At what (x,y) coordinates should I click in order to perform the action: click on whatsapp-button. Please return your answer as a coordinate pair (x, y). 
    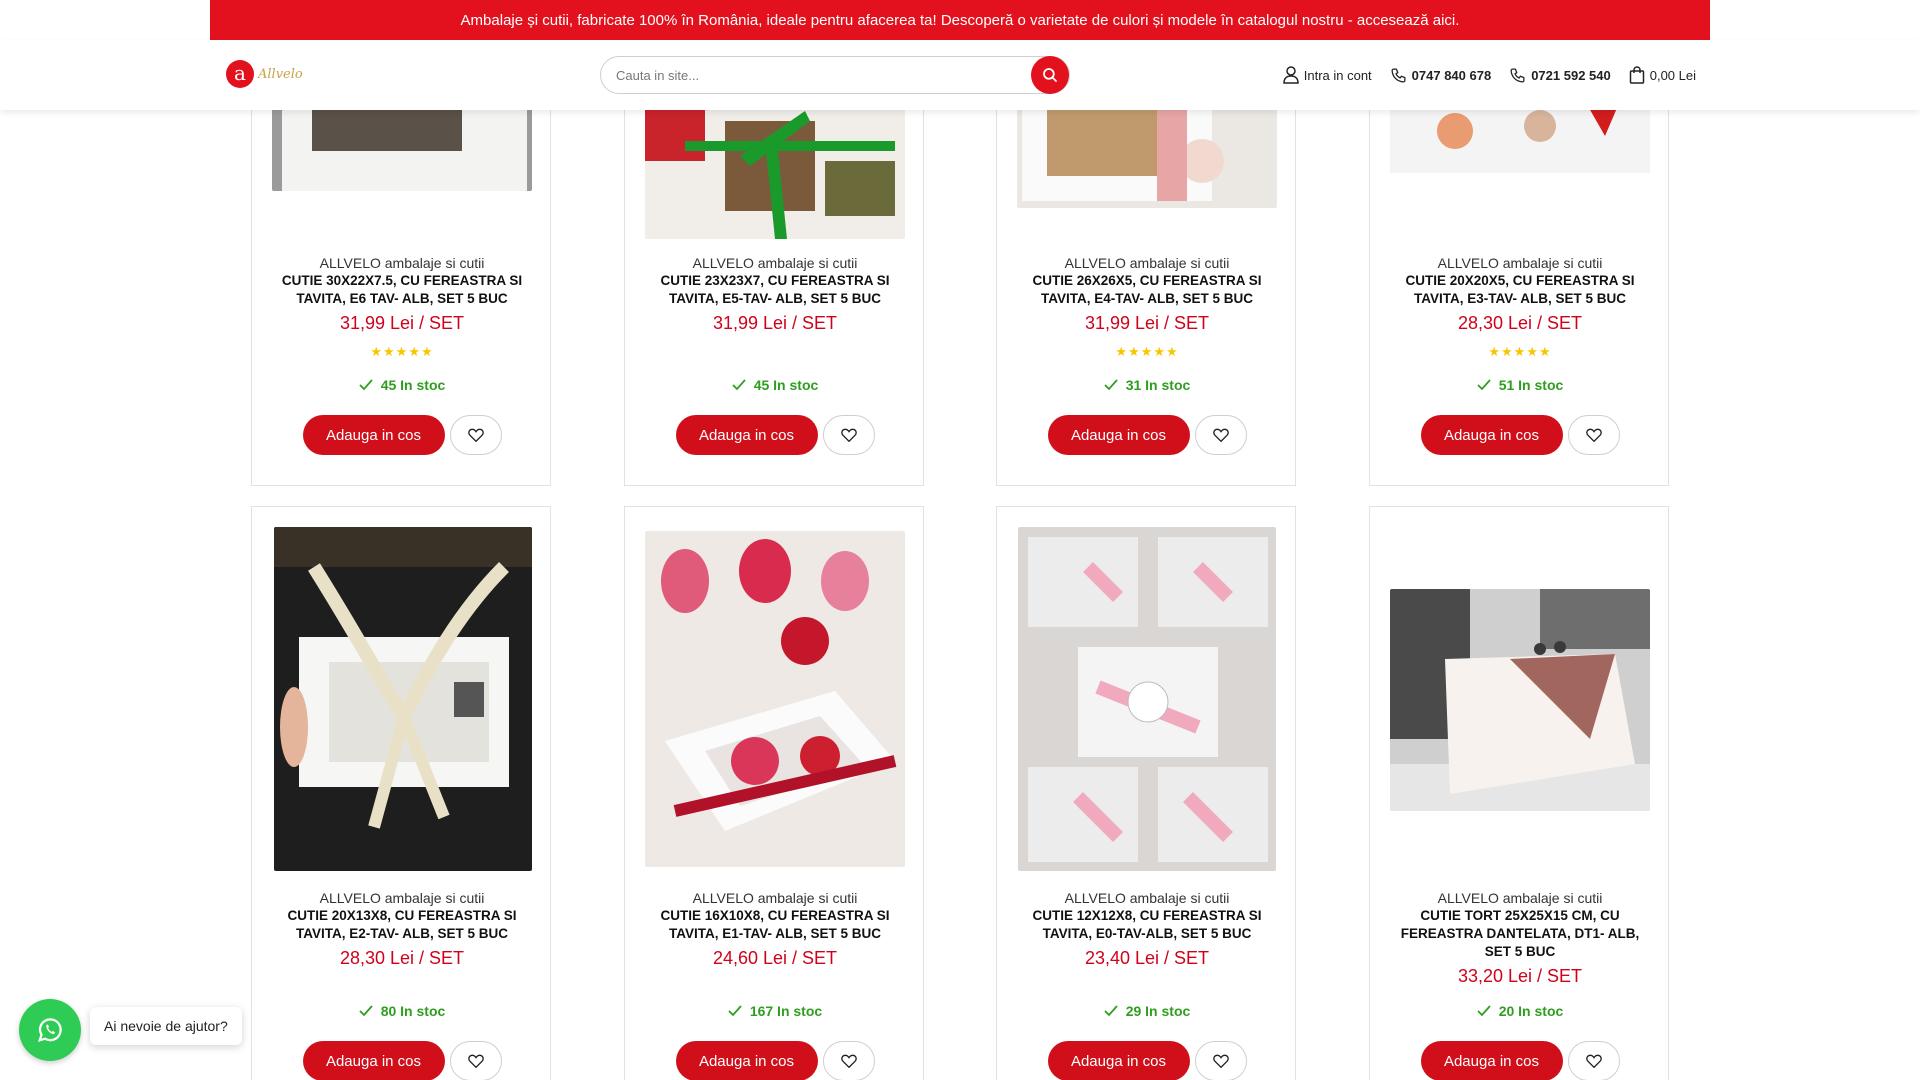
    Looking at the image, I should click on (50, 1030).